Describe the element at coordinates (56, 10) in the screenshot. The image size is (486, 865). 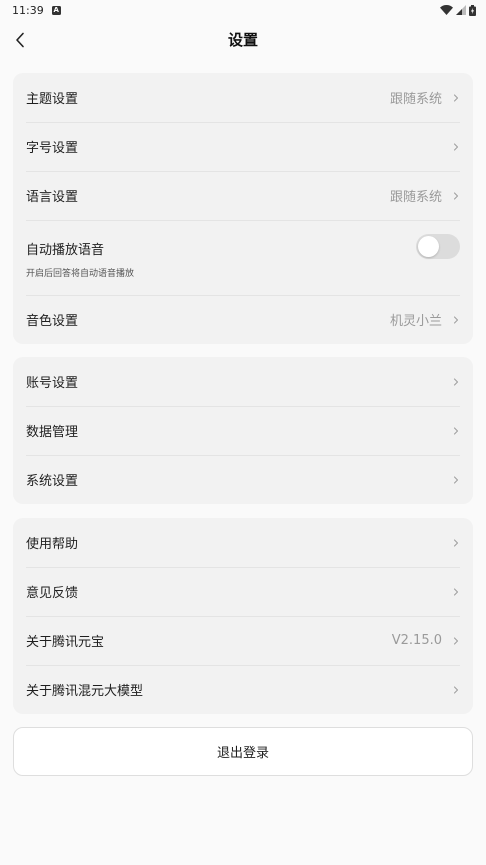
I see `notification-badge-icon: A` at that location.